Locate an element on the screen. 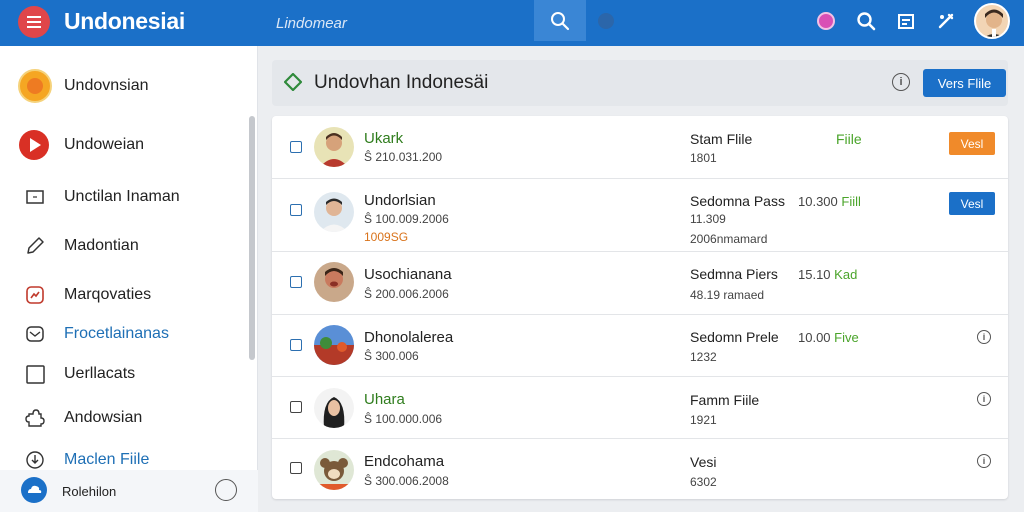 Image resolution: width=1024 pixels, height=512 pixels. row-meta: 10.300 Fiill is located at coordinates (829, 201).